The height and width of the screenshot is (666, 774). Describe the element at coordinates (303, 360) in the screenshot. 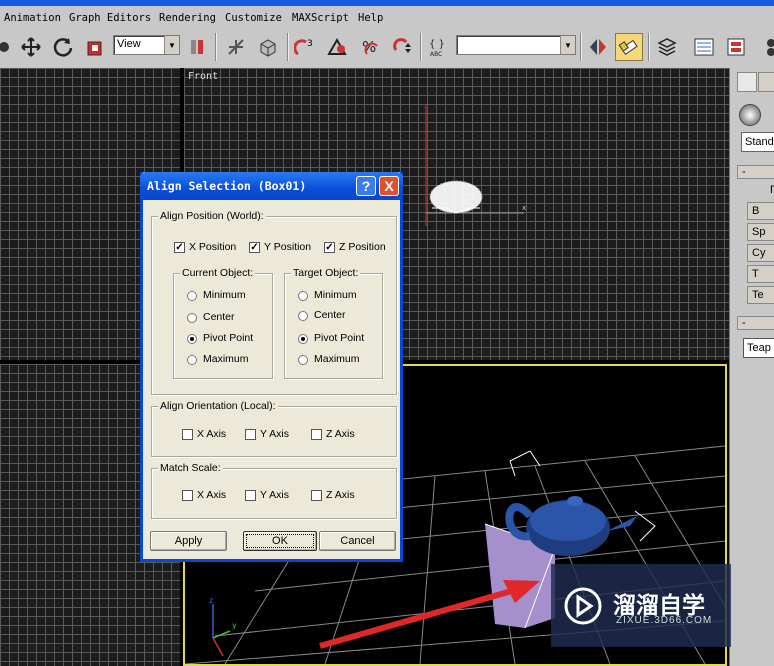

I see `target-maximum-radio` at that location.